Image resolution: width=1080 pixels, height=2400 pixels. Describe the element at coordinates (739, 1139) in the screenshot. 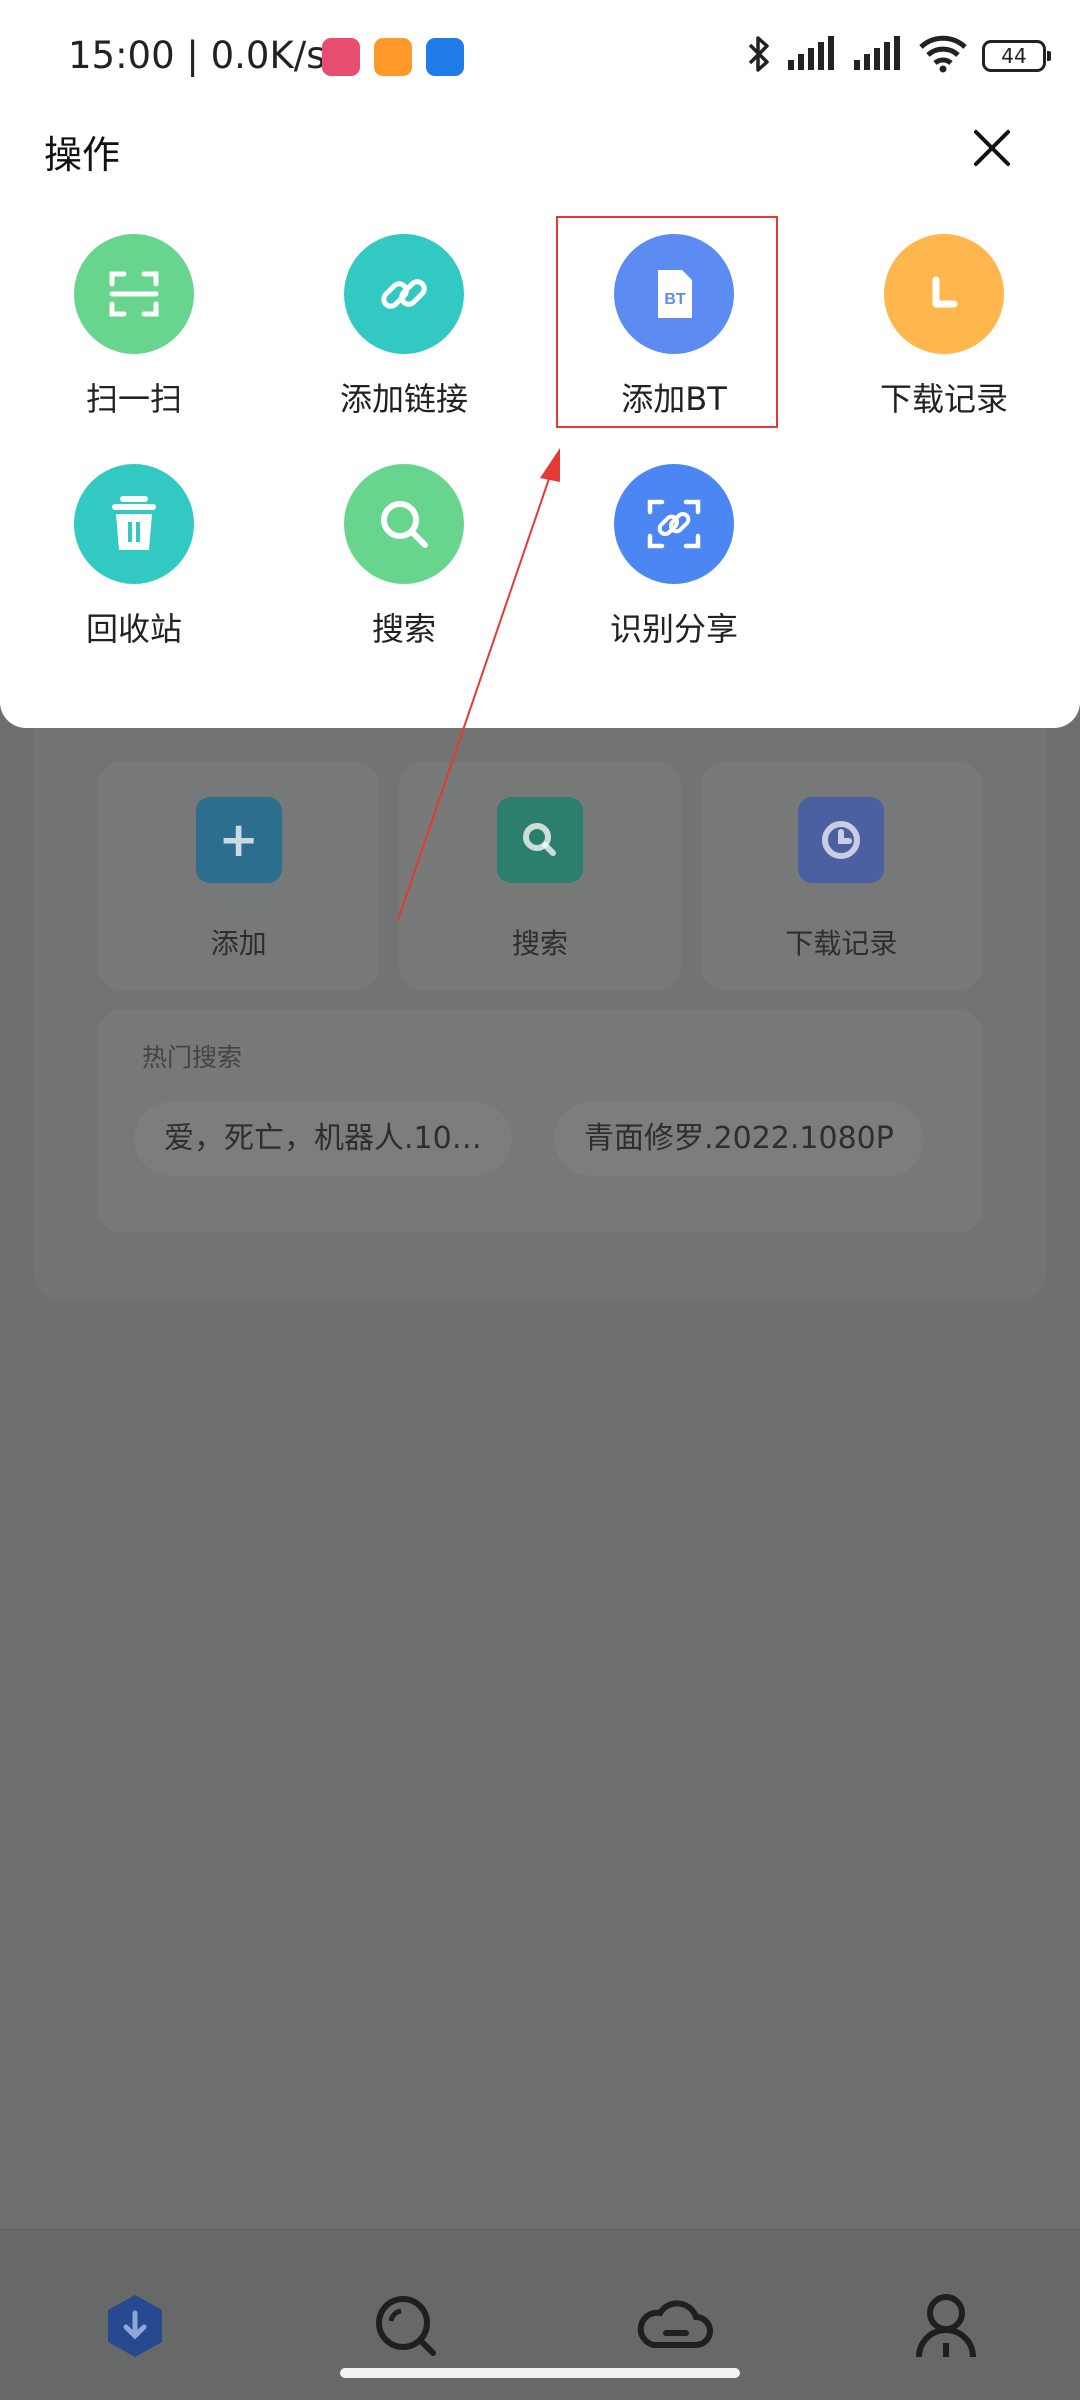

I see `hot-search-chip: 青面修罗.2022.1080P` at that location.